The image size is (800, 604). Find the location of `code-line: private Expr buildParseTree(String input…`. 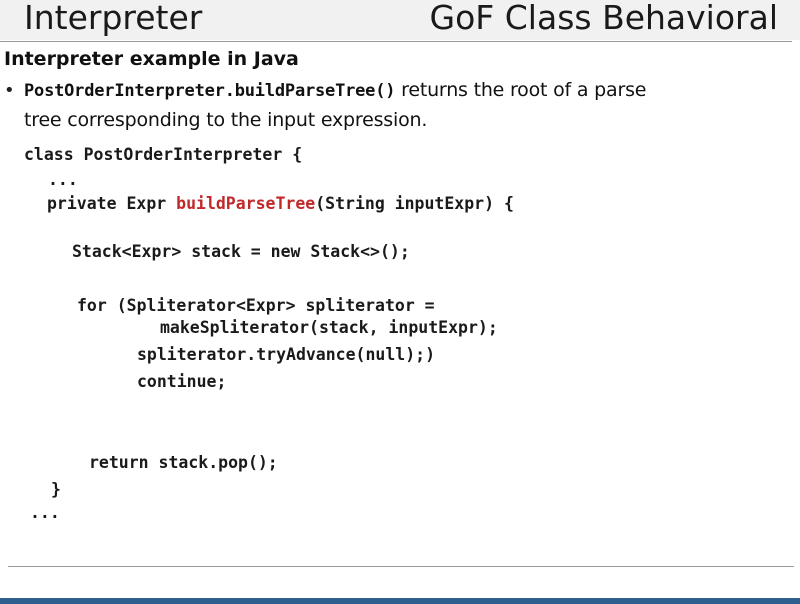

code-line: private Expr buildParseTree(String input… is located at coordinates (280, 203).